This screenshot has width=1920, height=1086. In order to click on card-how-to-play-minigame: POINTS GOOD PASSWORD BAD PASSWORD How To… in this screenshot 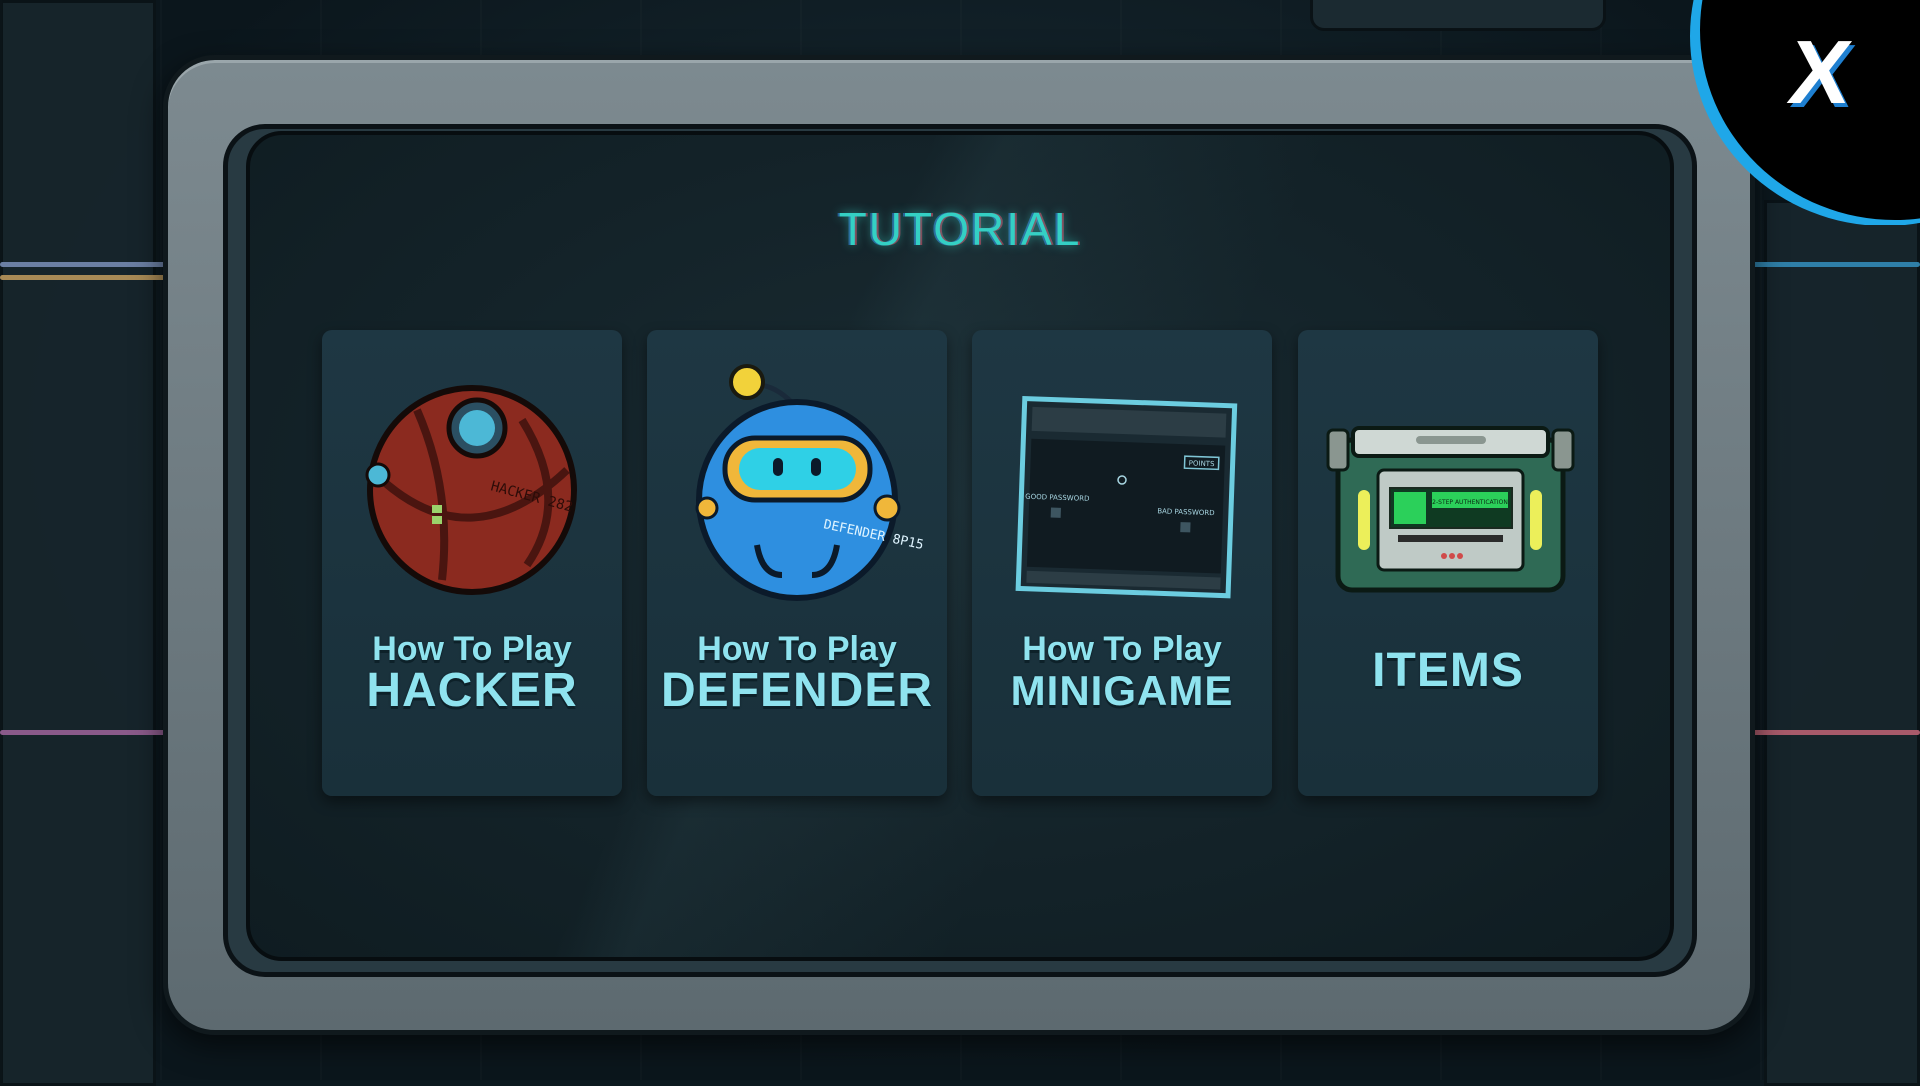, I will do `click(1122, 563)`.